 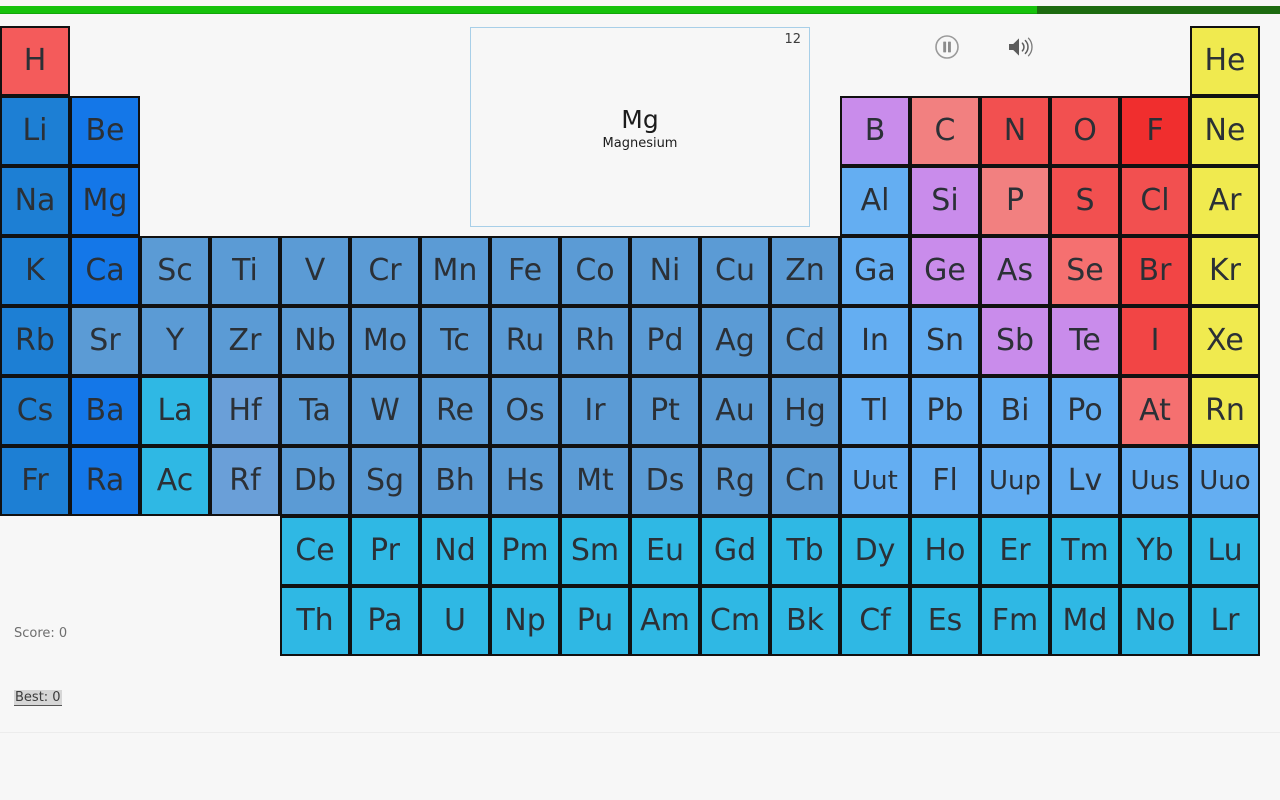 What do you see at coordinates (875, 621) in the screenshot?
I see `element-cell-cf: Cf` at bounding box center [875, 621].